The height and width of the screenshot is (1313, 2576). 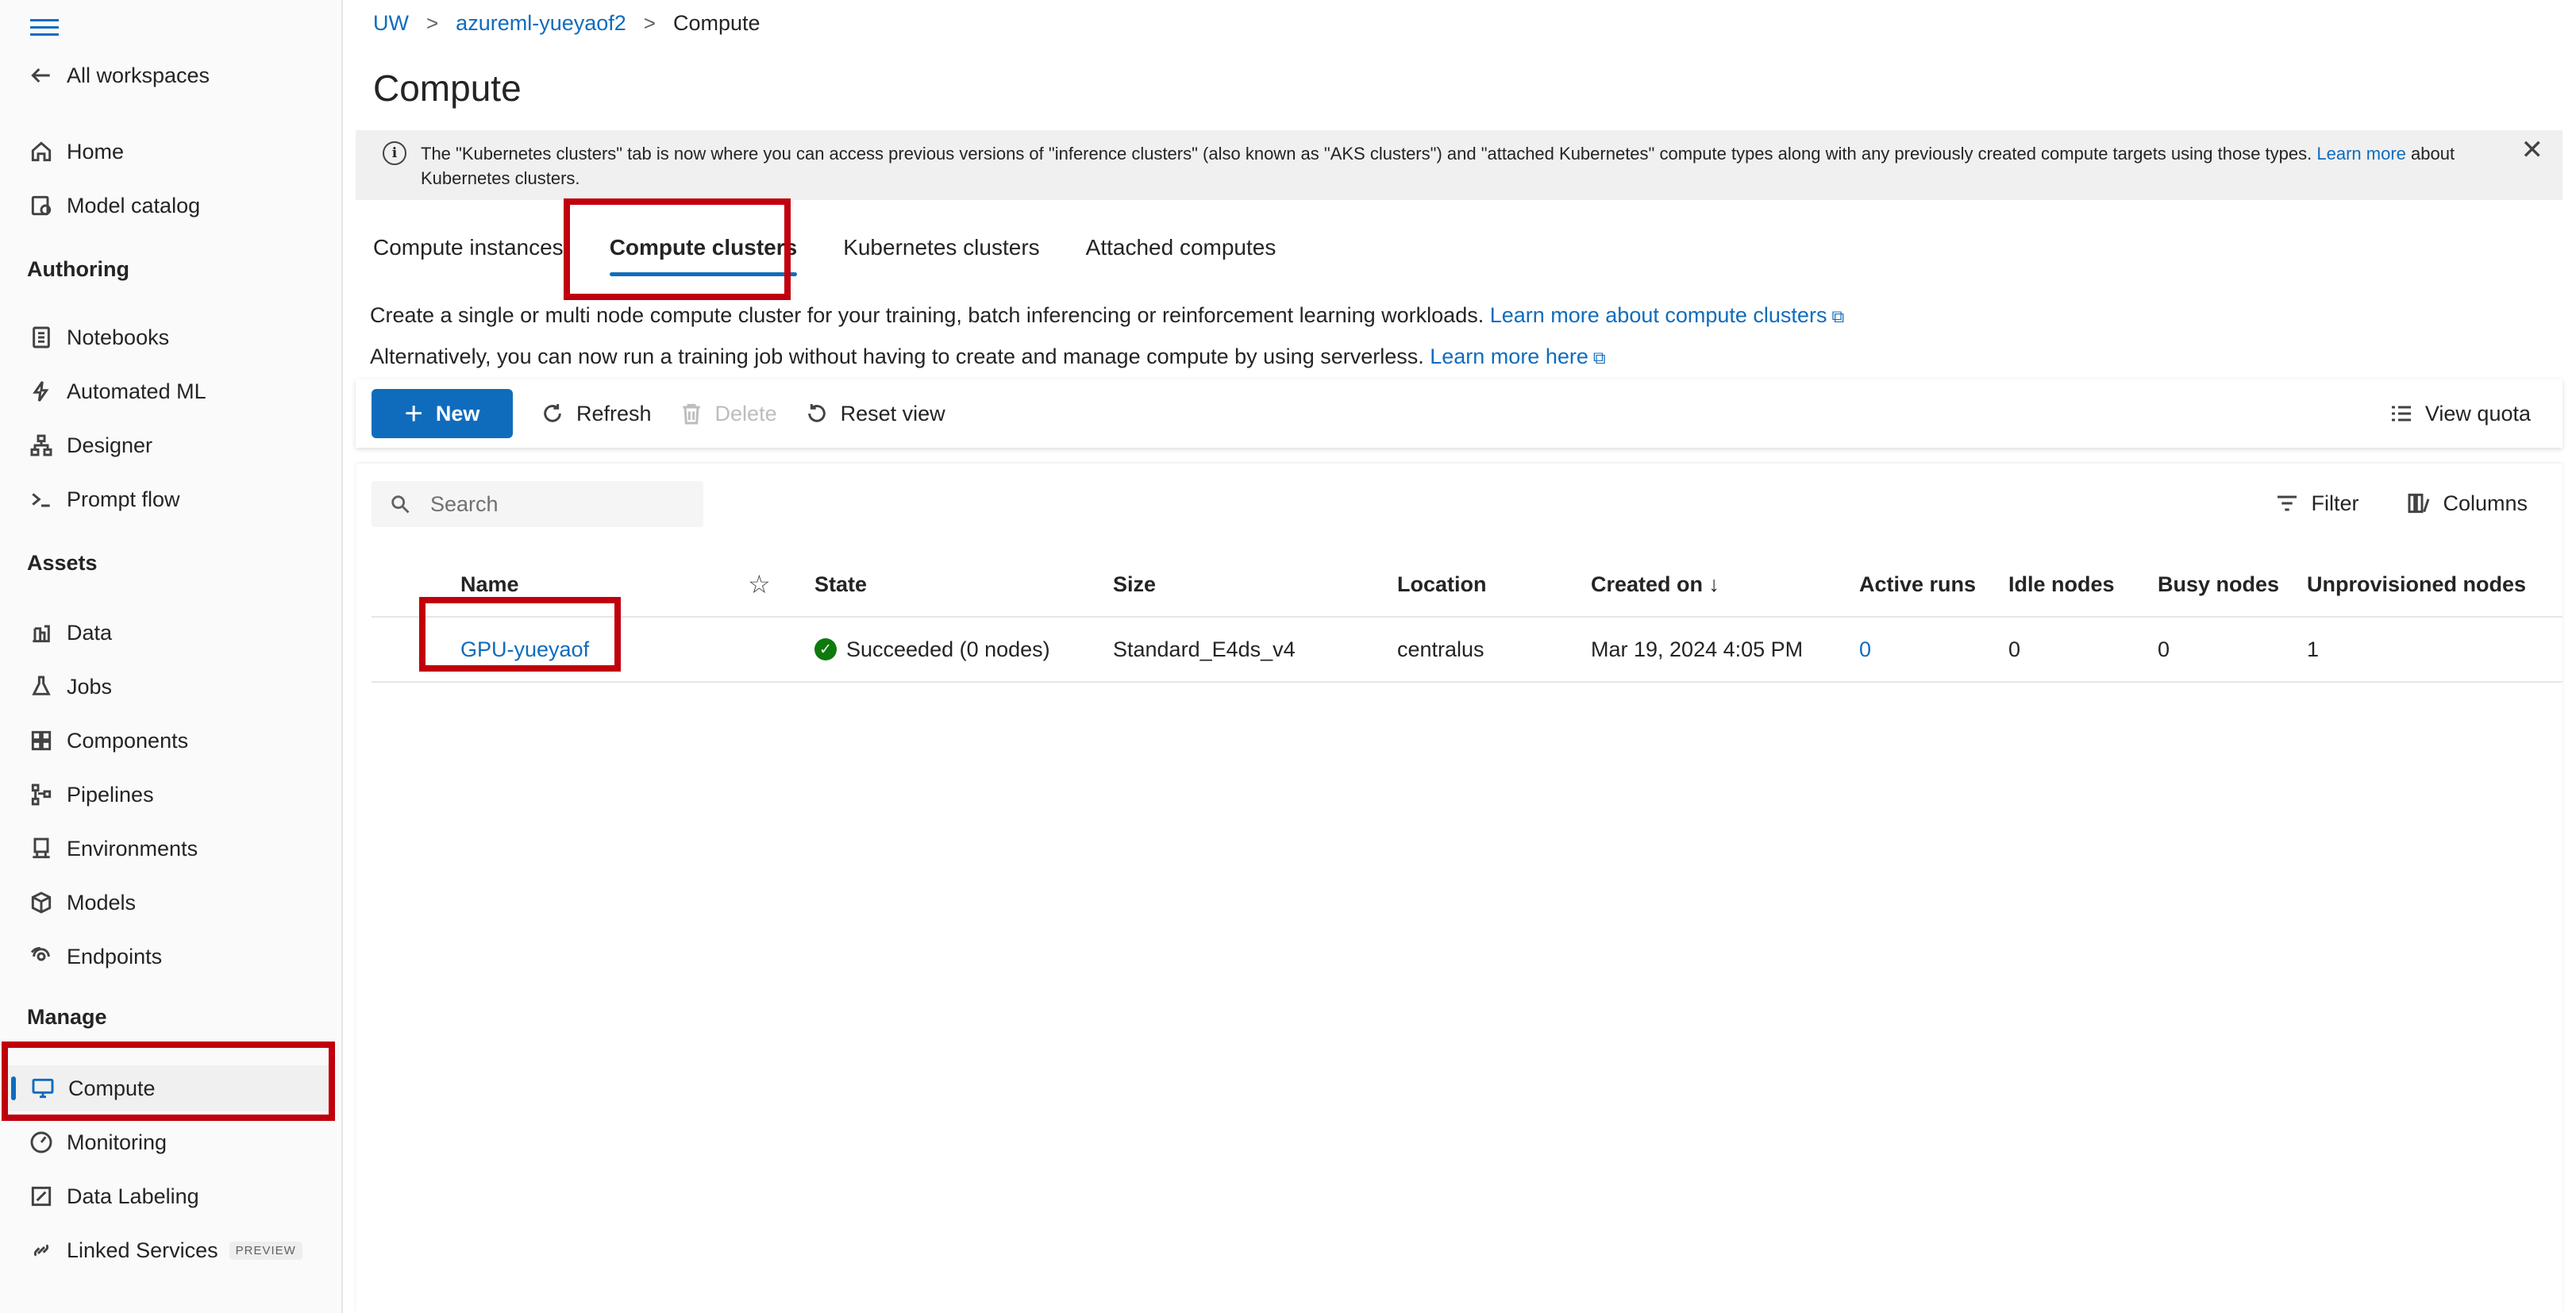 I want to click on columns-icon, so click(x=2419, y=503).